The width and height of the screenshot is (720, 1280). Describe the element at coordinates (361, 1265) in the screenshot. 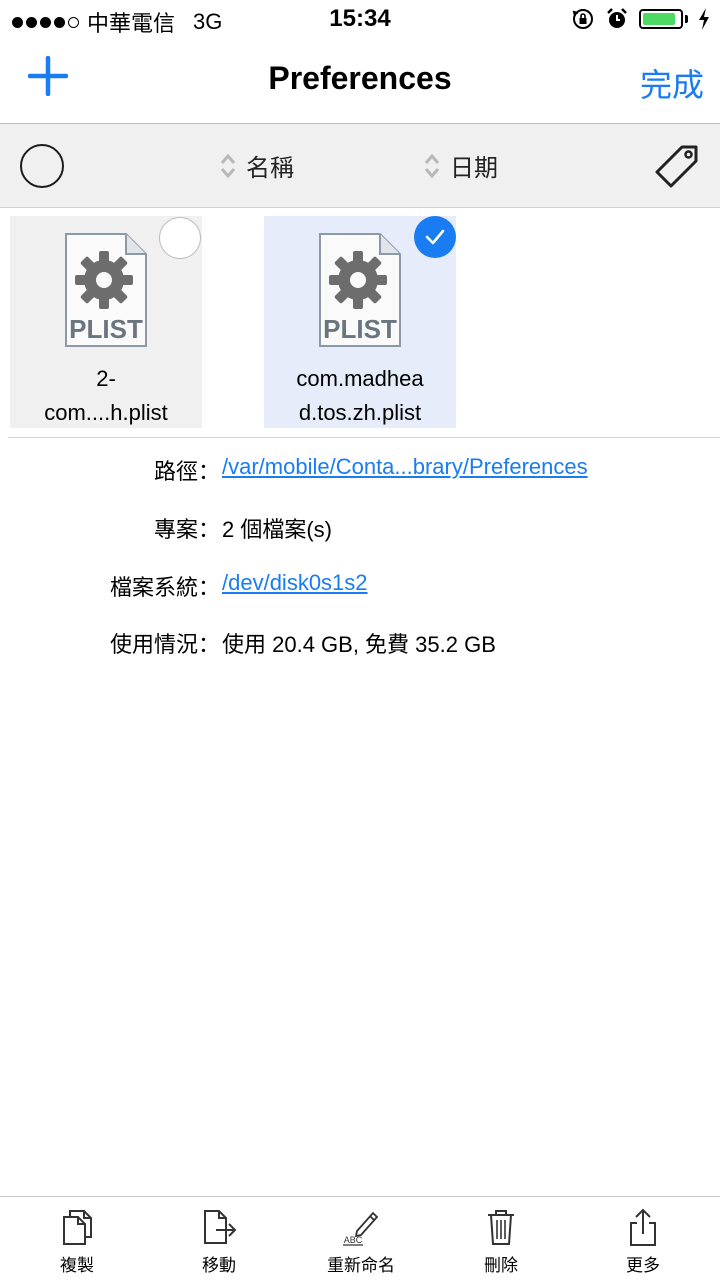

I see `rename-label: 重新命名` at that location.